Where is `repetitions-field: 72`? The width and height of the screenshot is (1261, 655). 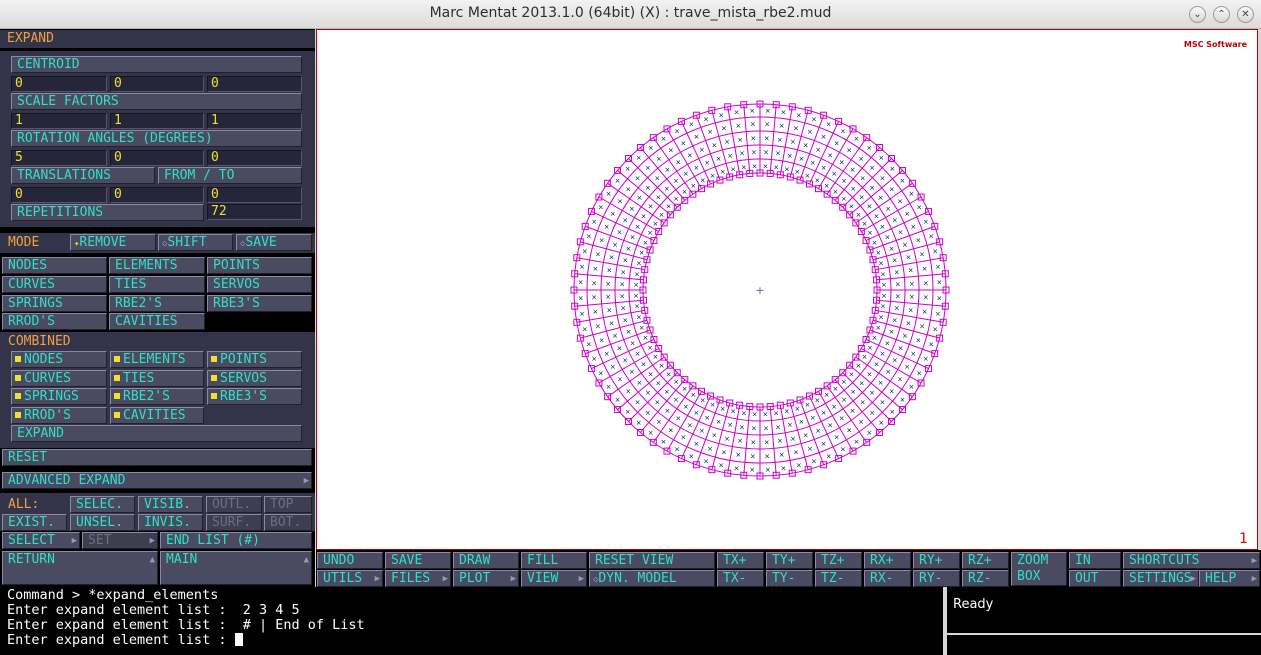 repetitions-field: 72 is located at coordinates (254, 212).